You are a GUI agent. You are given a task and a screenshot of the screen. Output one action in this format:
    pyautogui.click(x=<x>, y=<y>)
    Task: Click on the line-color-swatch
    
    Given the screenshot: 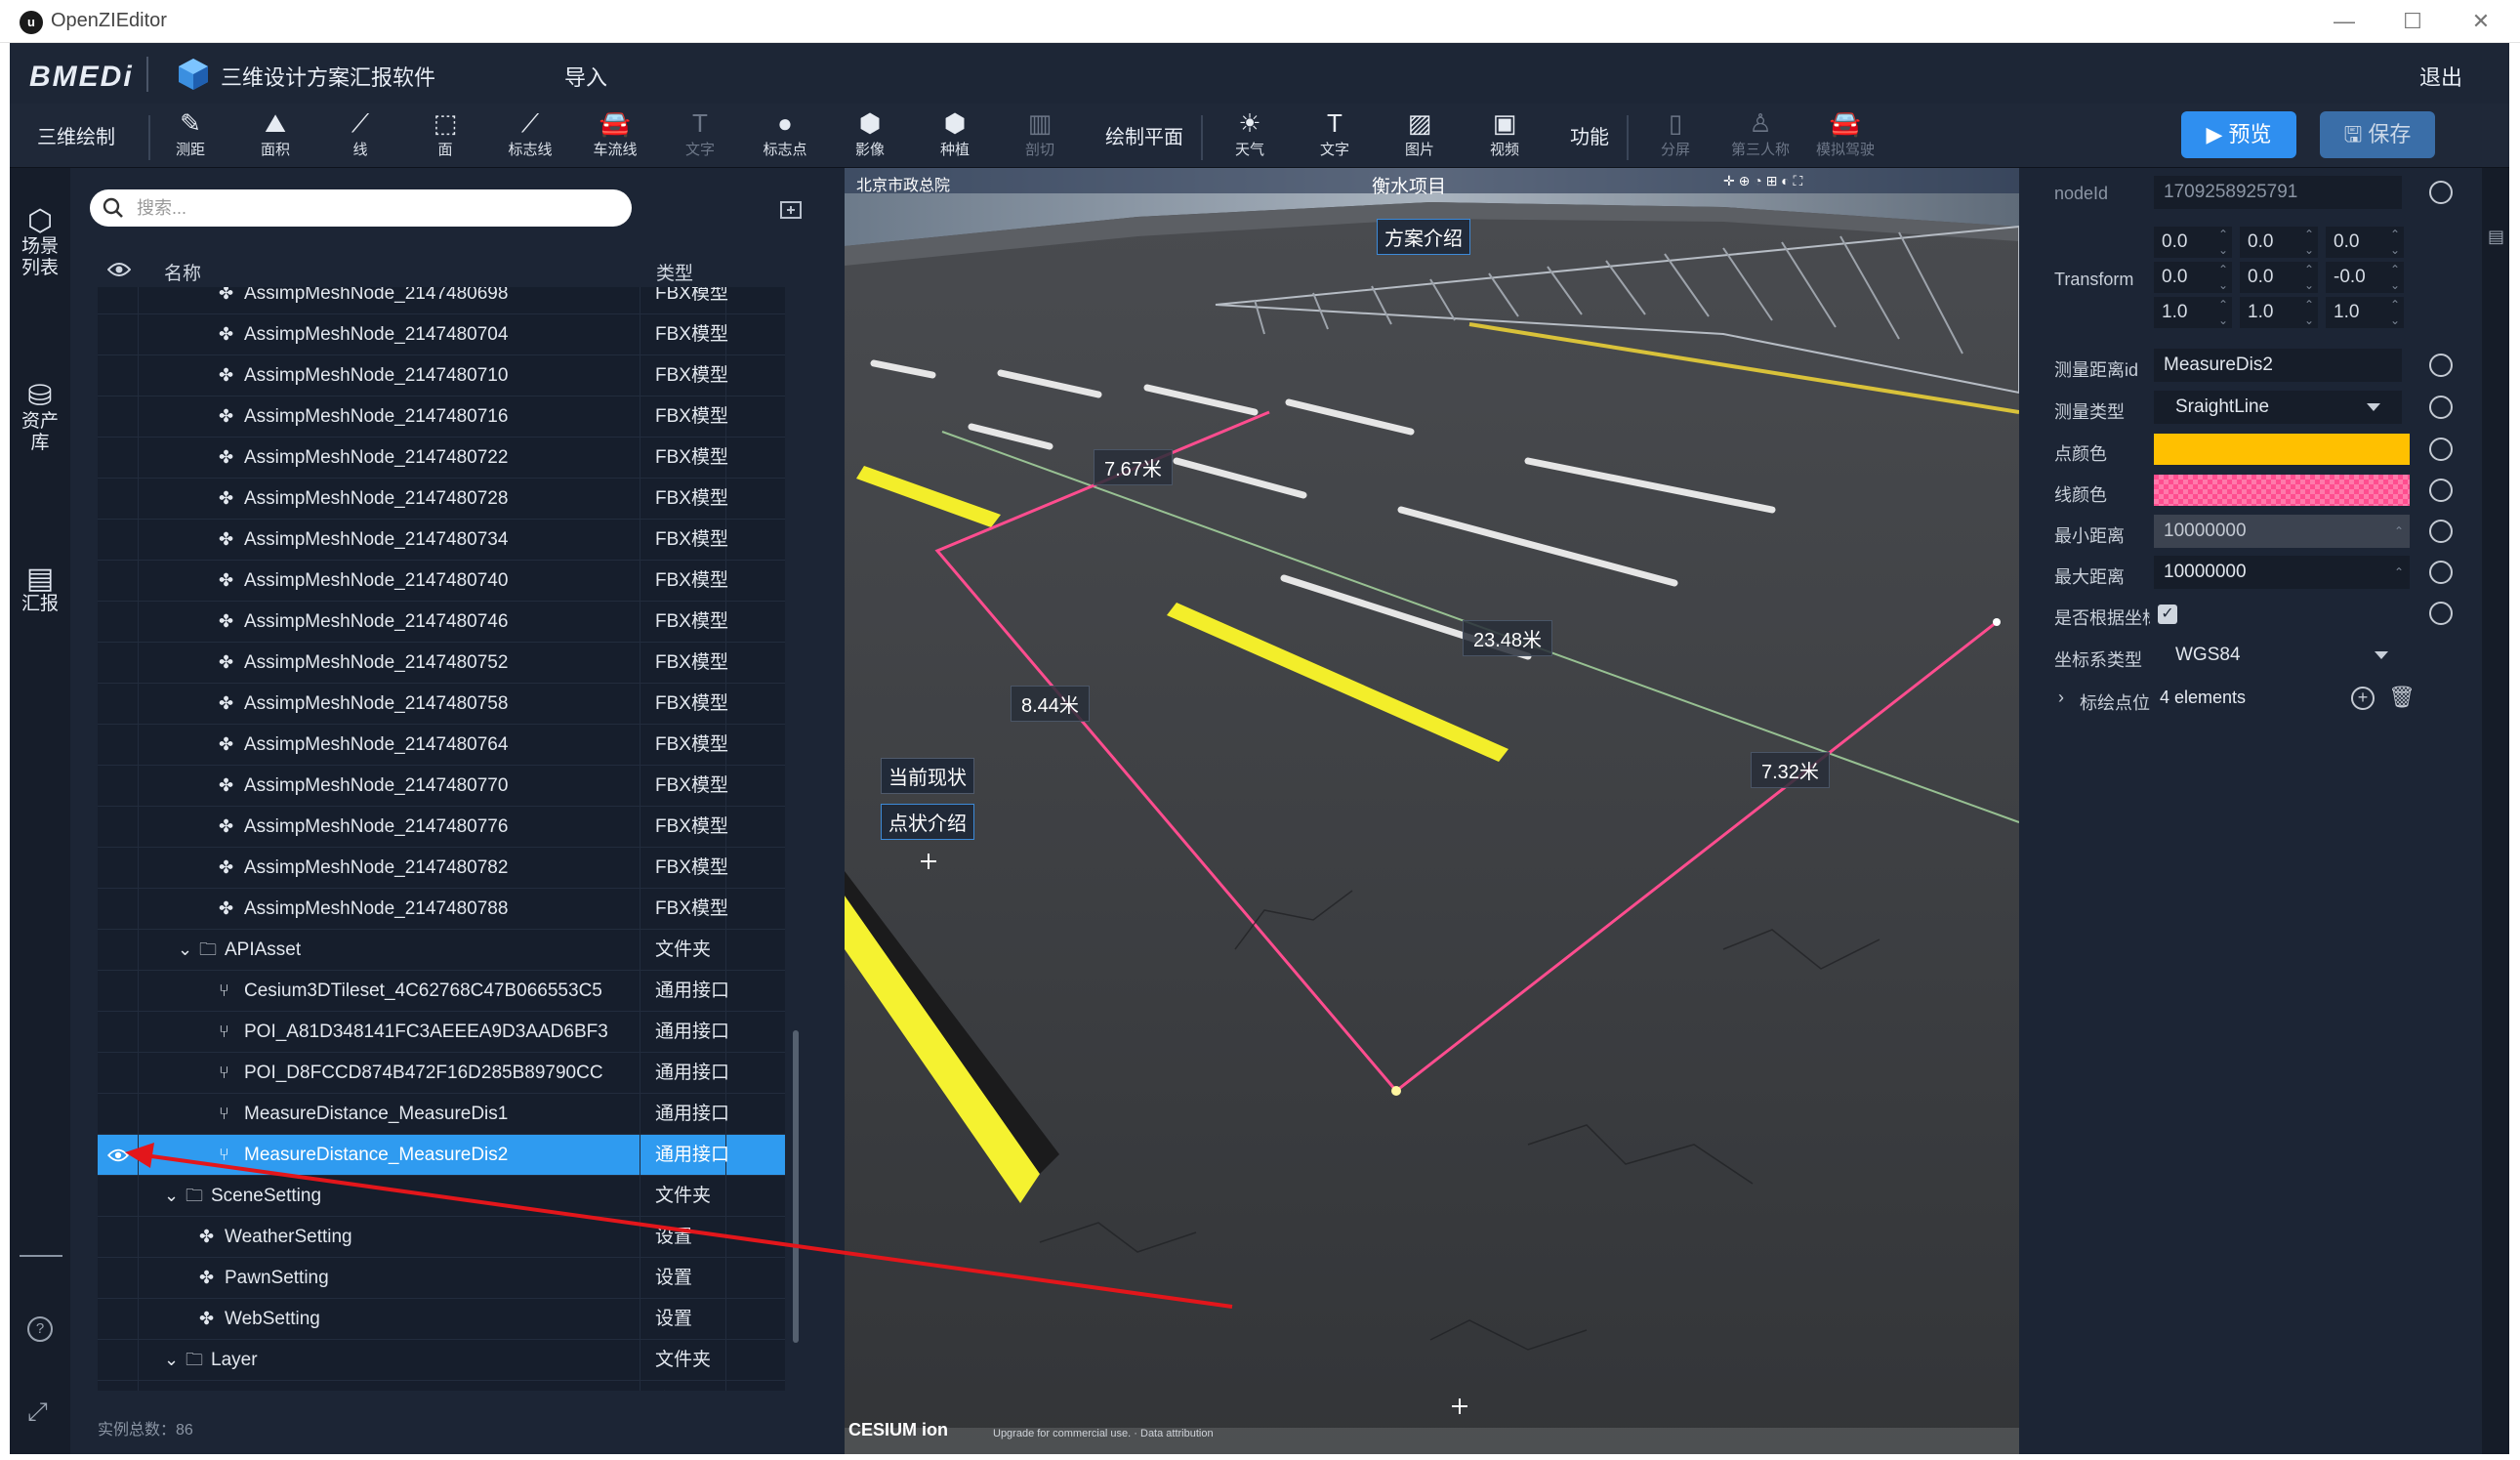 What is the action you would take?
    pyautogui.click(x=2282, y=490)
    